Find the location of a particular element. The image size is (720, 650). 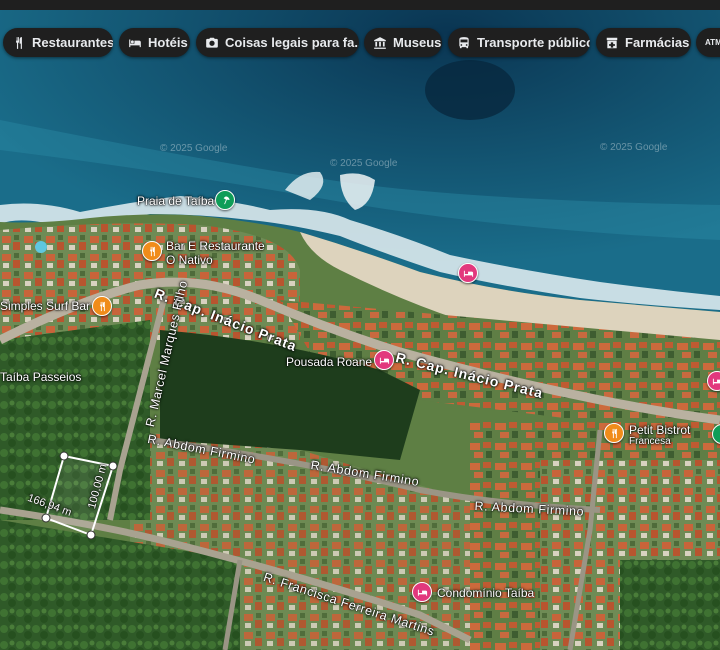

place-label-bar-line2: O Nativo is located at coordinates (189, 260).